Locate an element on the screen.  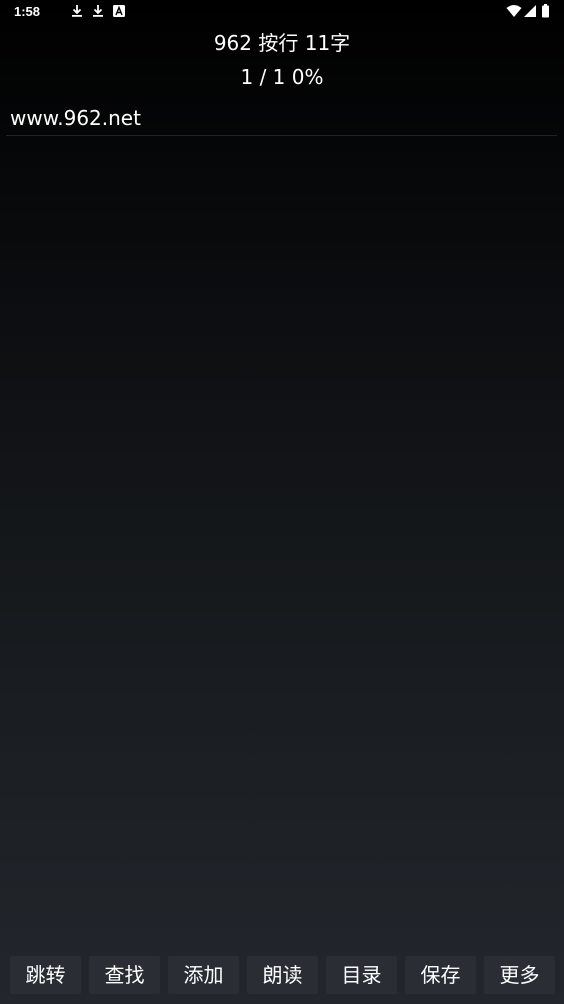
page-progress: 1 / 1 0% is located at coordinates (282, 77).